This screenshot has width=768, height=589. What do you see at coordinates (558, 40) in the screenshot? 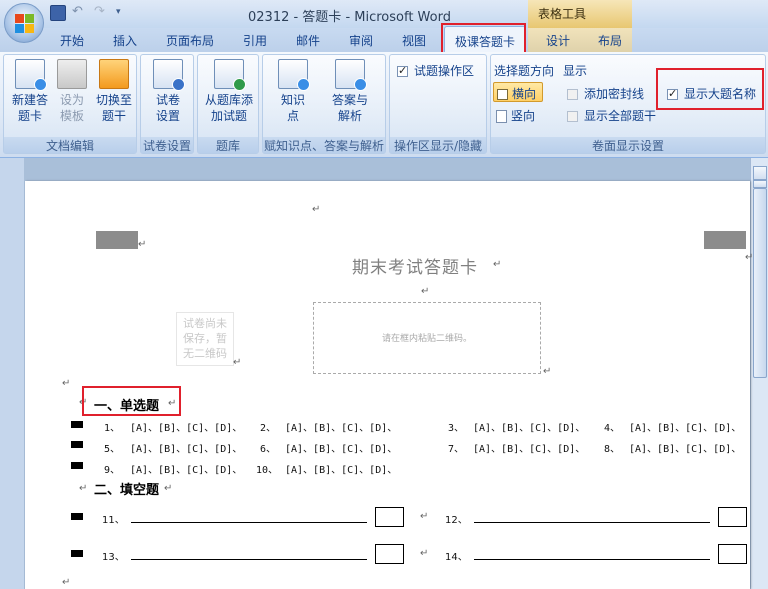
I see `tab-design: 设计` at bounding box center [558, 40].